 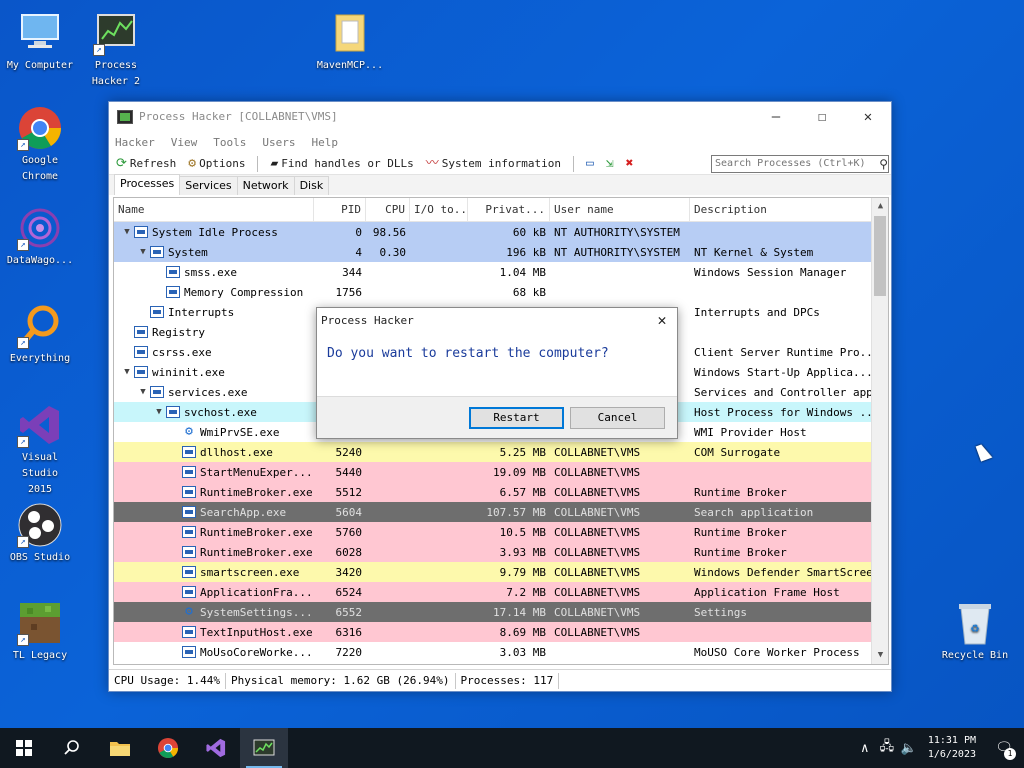 What do you see at coordinates (168, 748) in the screenshot?
I see `chrome-taskbar-button` at bounding box center [168, 748].